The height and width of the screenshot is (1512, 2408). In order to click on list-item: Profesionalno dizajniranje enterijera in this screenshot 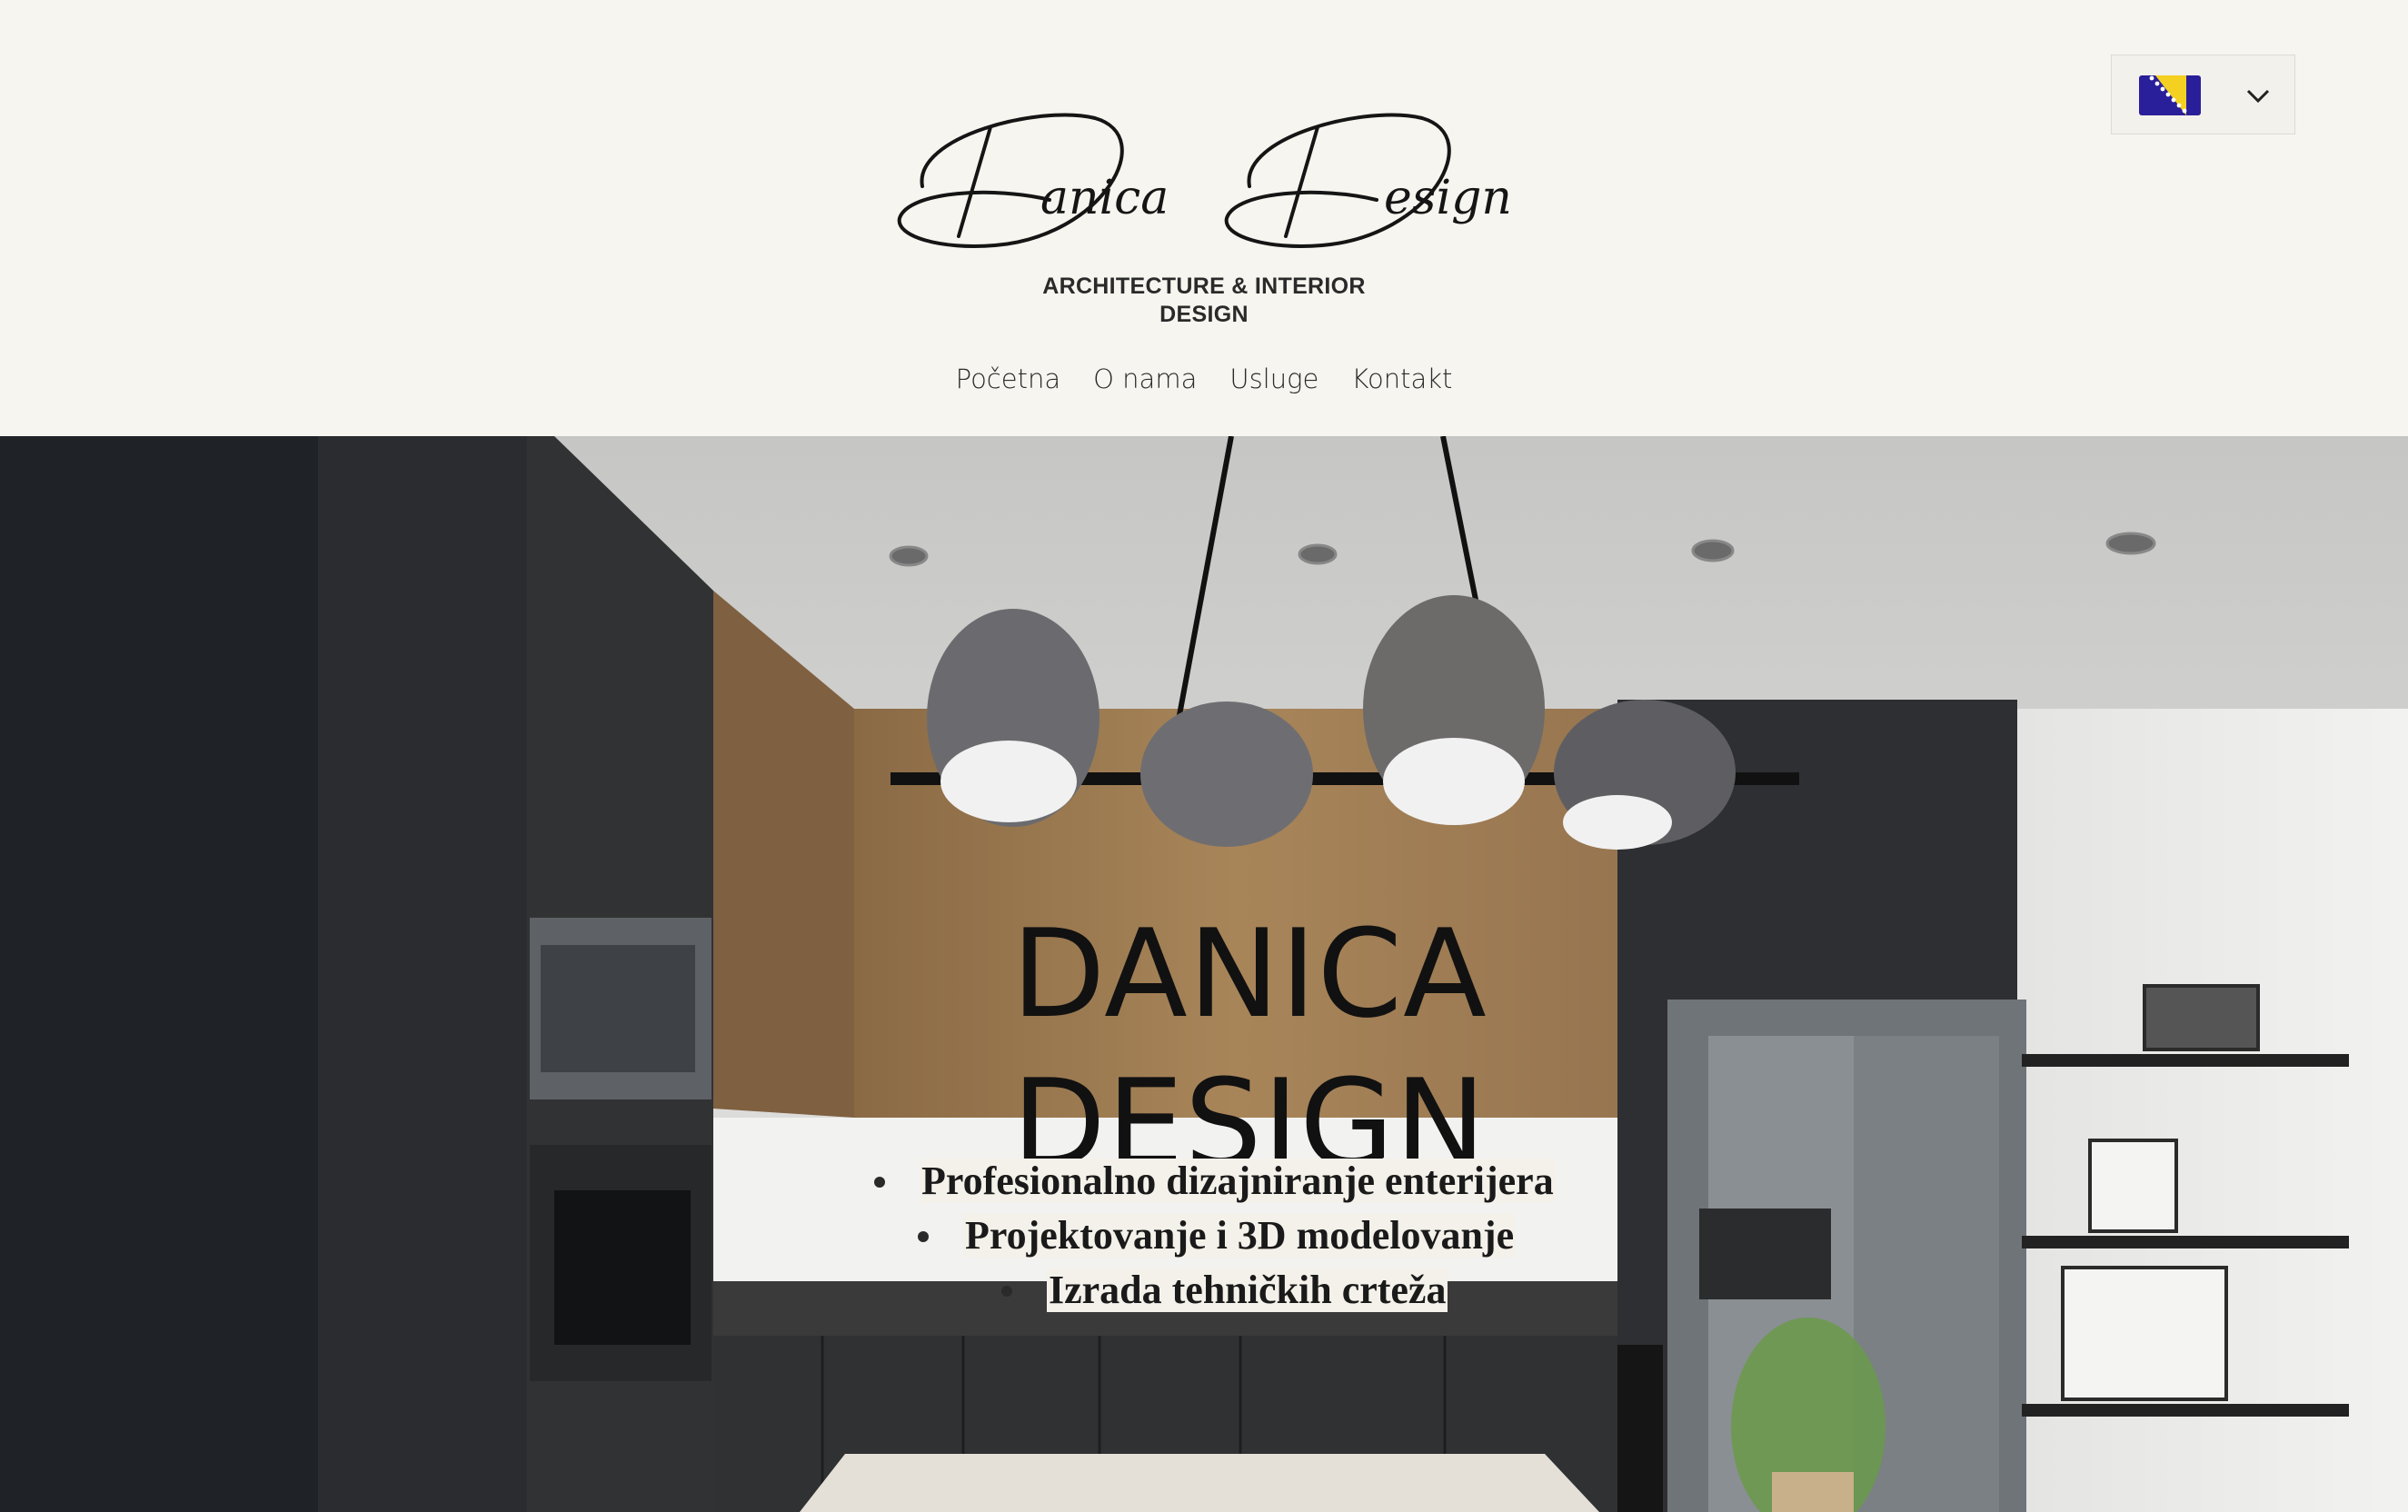, I will do `click(1215, 1181)`.